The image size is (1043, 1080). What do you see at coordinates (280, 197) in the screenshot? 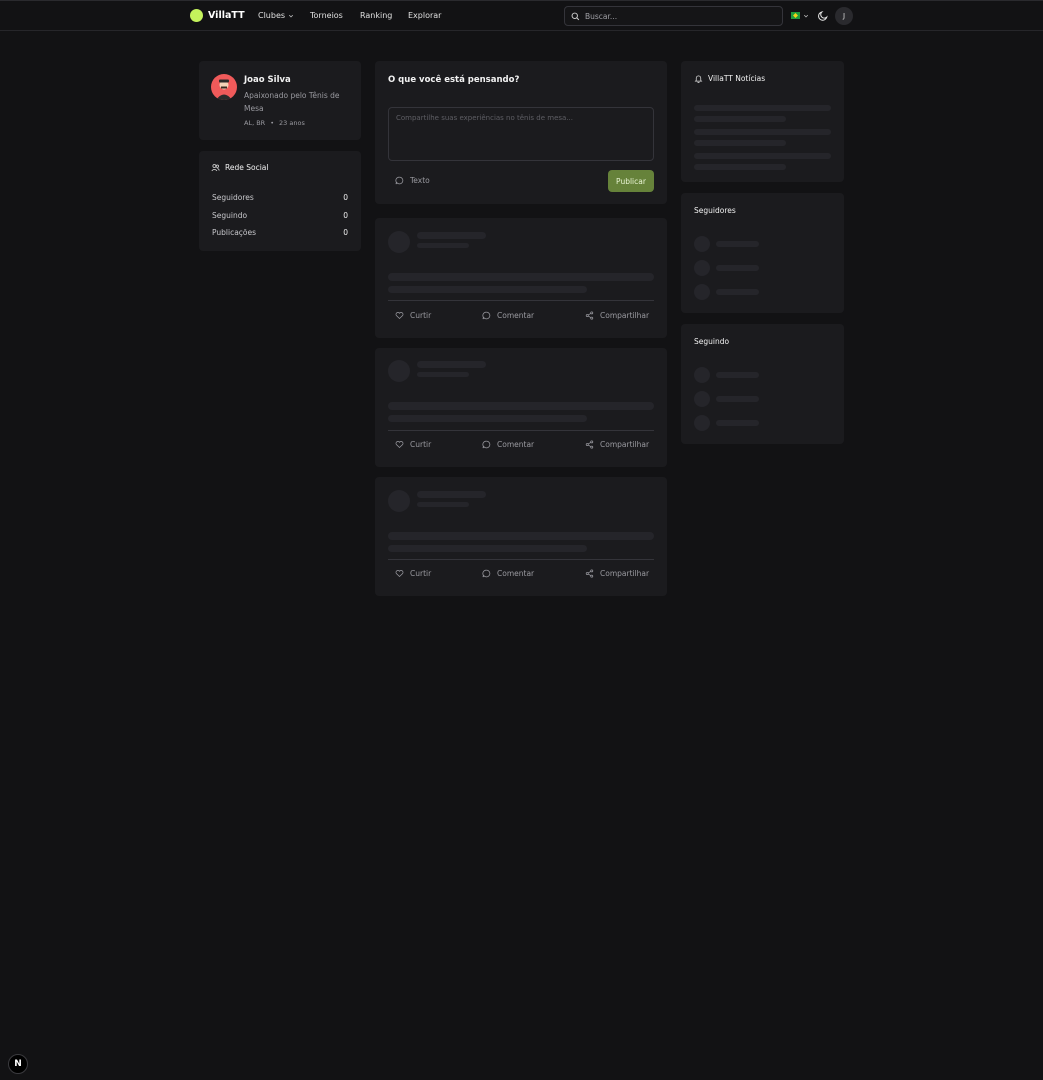
I see `stat-row-seguidores: Seguidores 0` at bounding box center [280, 197].